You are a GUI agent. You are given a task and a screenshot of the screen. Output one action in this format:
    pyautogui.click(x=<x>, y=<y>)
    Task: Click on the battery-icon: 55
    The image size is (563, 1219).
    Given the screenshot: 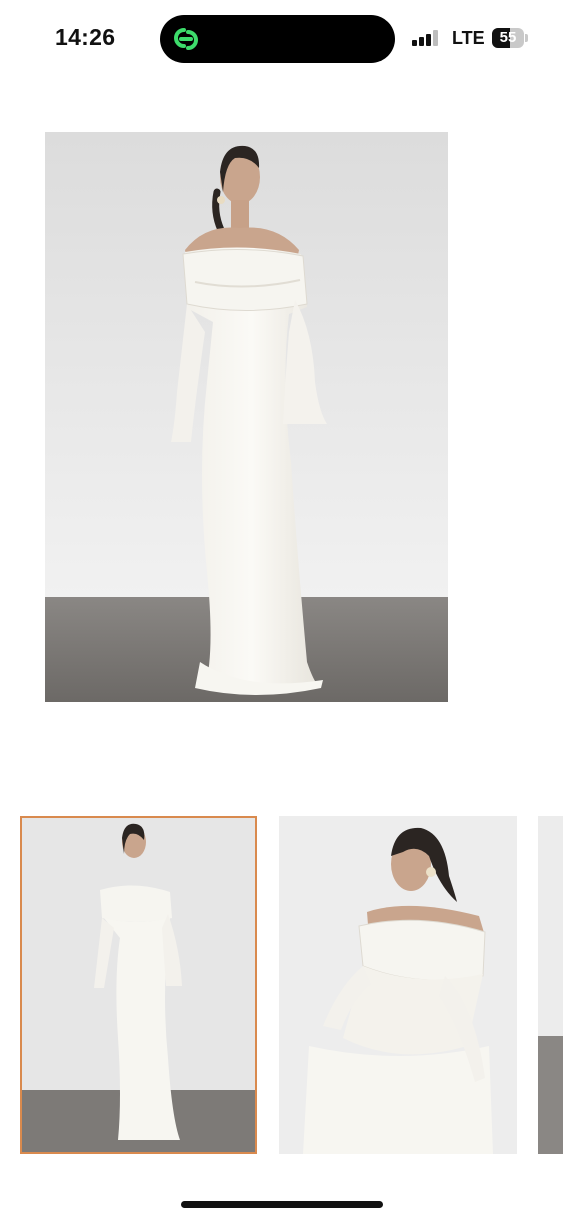 What is the action you would take?
    pyautogui.click(x=510, y=38)
    